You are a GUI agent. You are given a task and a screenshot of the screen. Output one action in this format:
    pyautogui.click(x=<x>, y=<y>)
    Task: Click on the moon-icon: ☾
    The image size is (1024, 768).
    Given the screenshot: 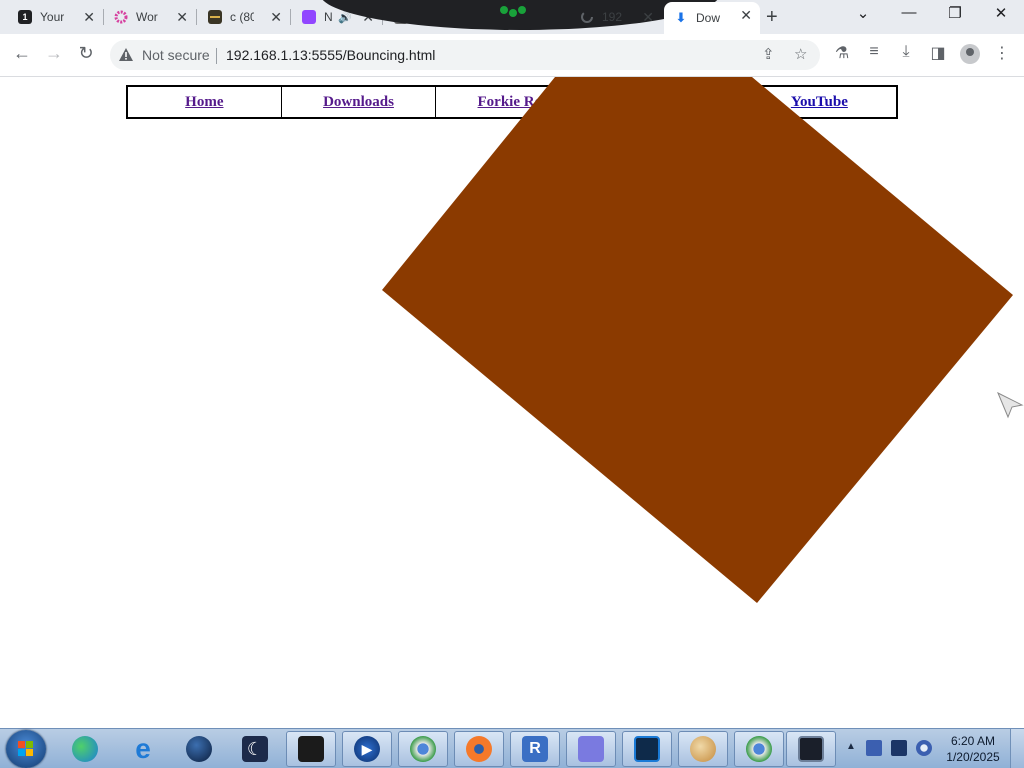 What is the action you would take?
    pyautogui.click(x=255, y=749)
    